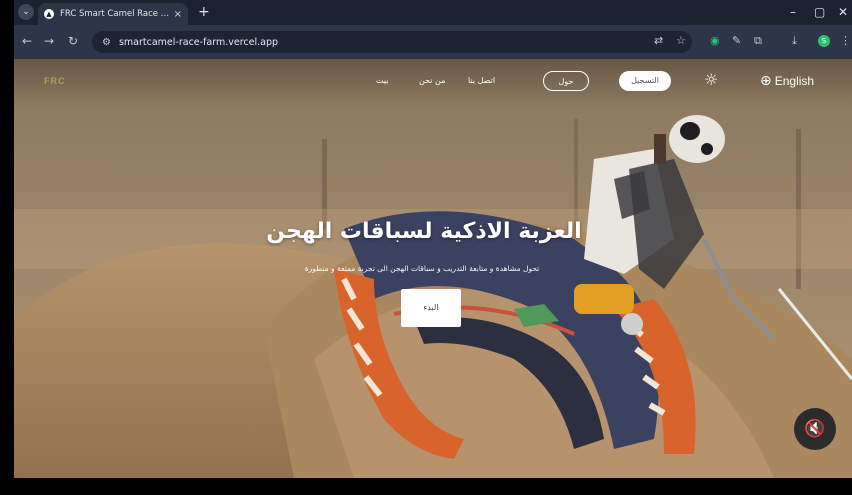 The width and height of the screenshot is (852, 495). I want to click on tab-close-icon: ×, so click(178, 14).